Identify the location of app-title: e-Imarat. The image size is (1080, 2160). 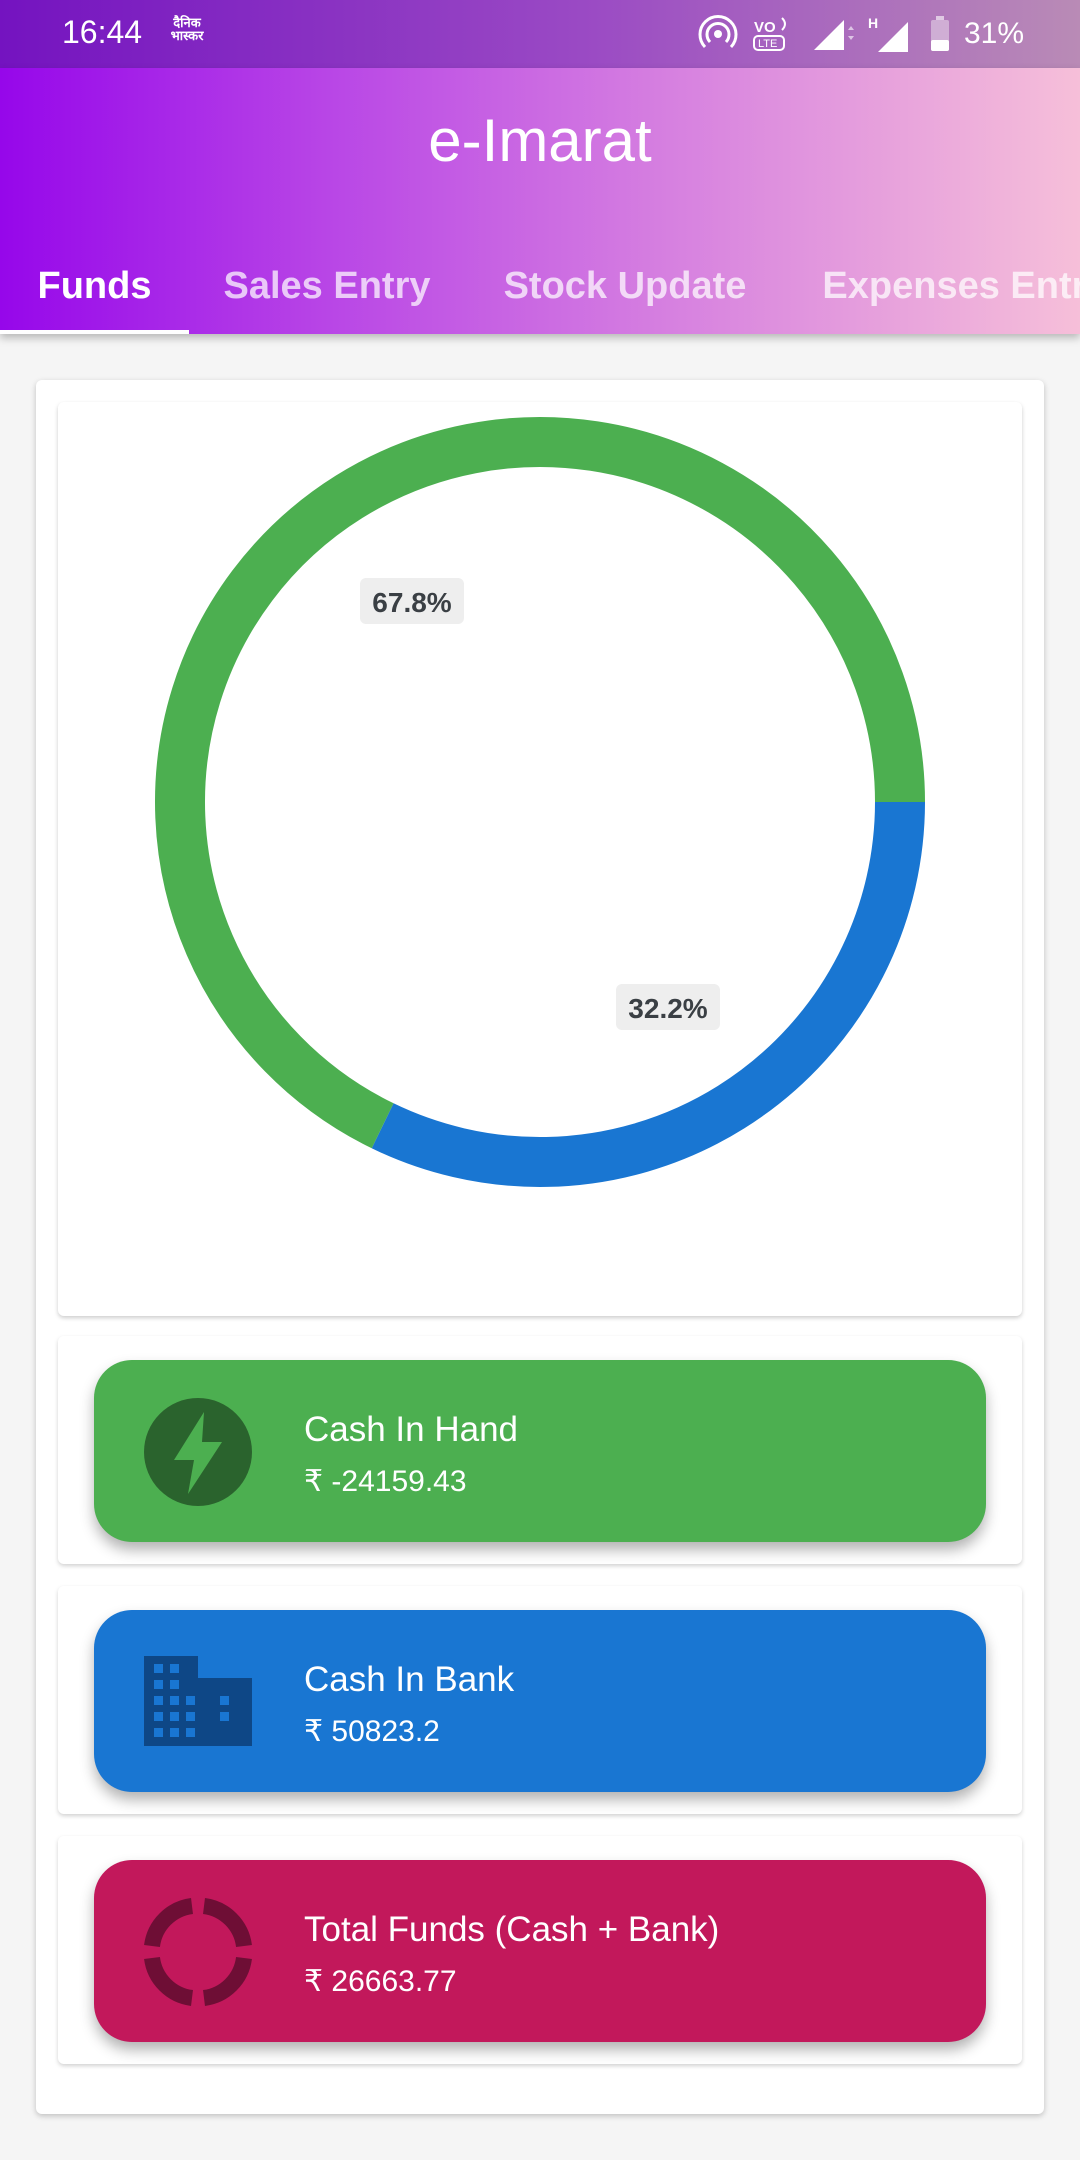
(540, 140).